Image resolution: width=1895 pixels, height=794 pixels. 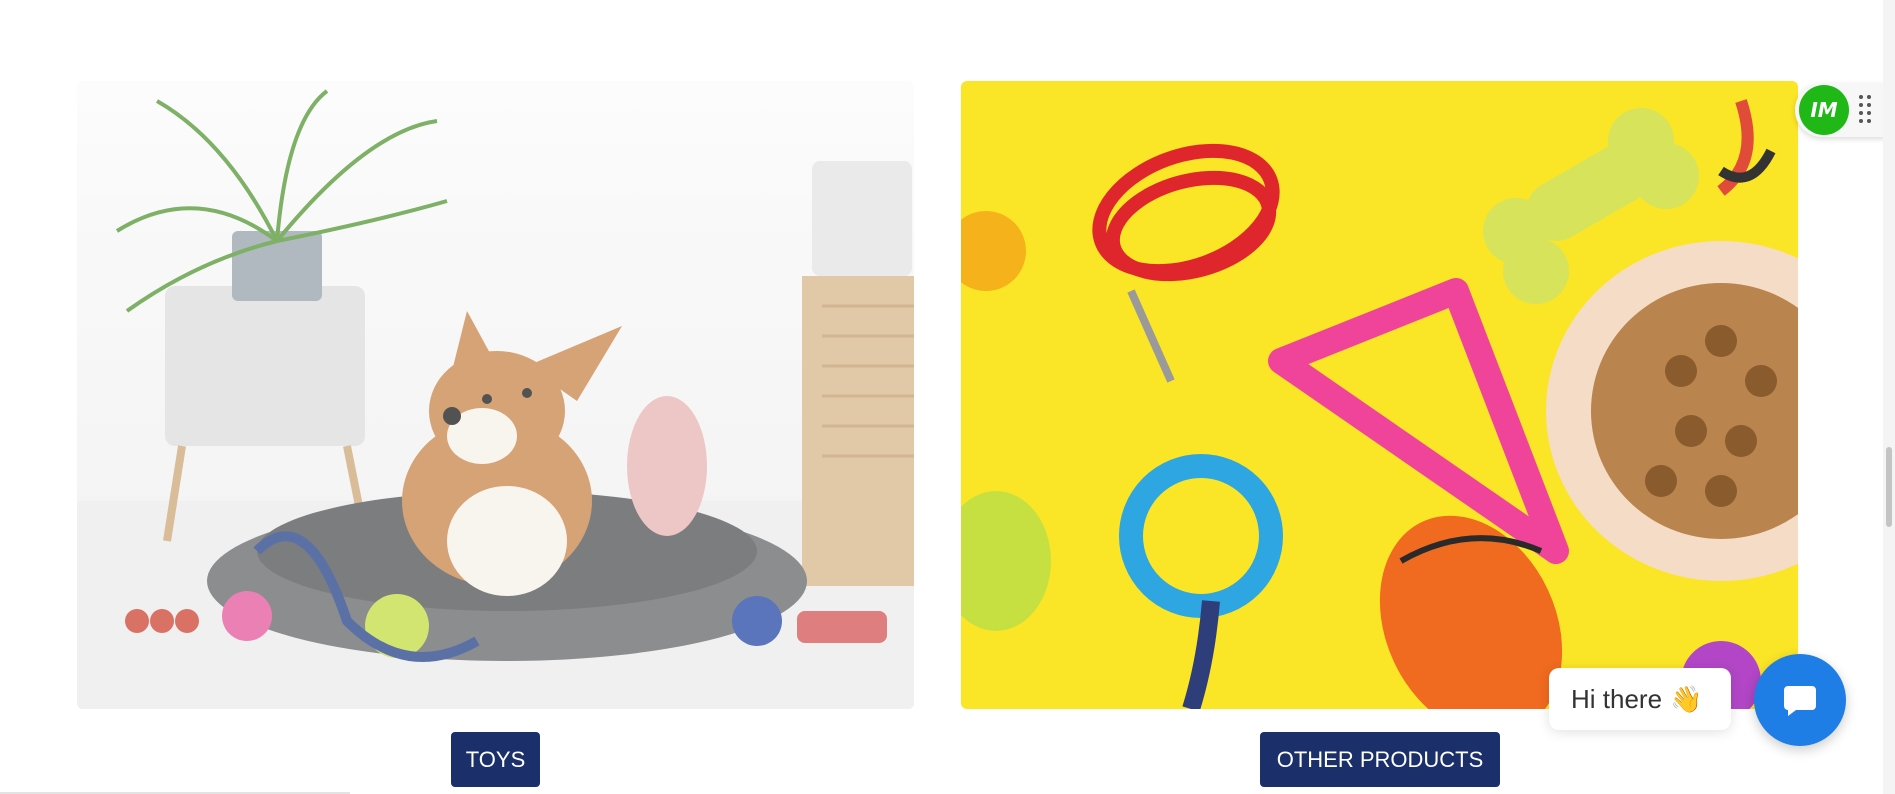 What do you see at coordinates (1686, 698) in the screenshot?
I see `waving-hand-icon: 👋` at bounding box center [1686, 698].